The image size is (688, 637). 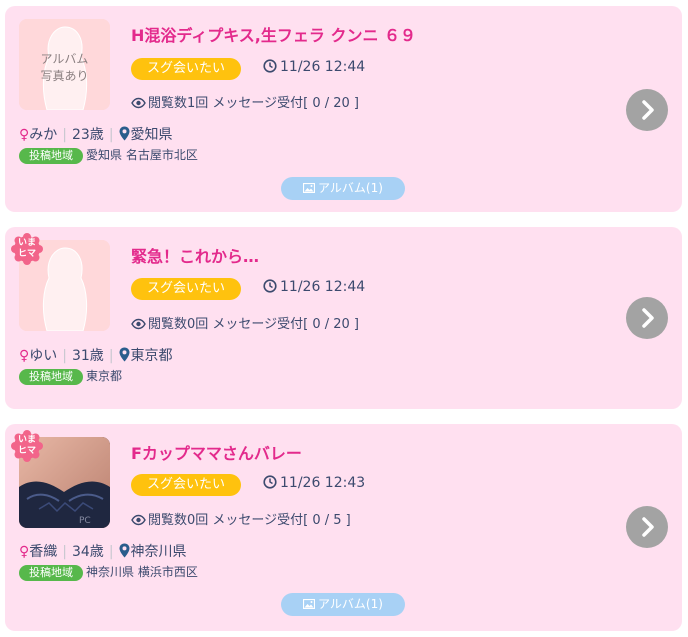 What do you see at coordinates (43, 135) in the screenshot?
I see `poster-name: みか` at bounding box center [43, 135].